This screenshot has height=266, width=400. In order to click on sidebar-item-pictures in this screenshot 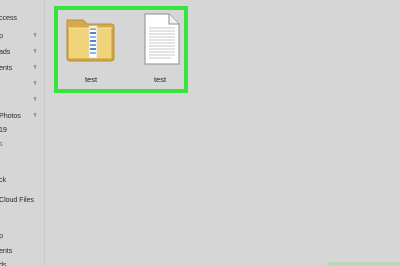, I will do `click(21, 83)`.